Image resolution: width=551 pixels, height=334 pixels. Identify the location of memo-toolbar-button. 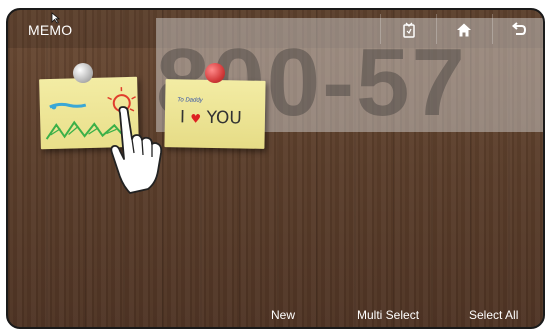
(409, 30).